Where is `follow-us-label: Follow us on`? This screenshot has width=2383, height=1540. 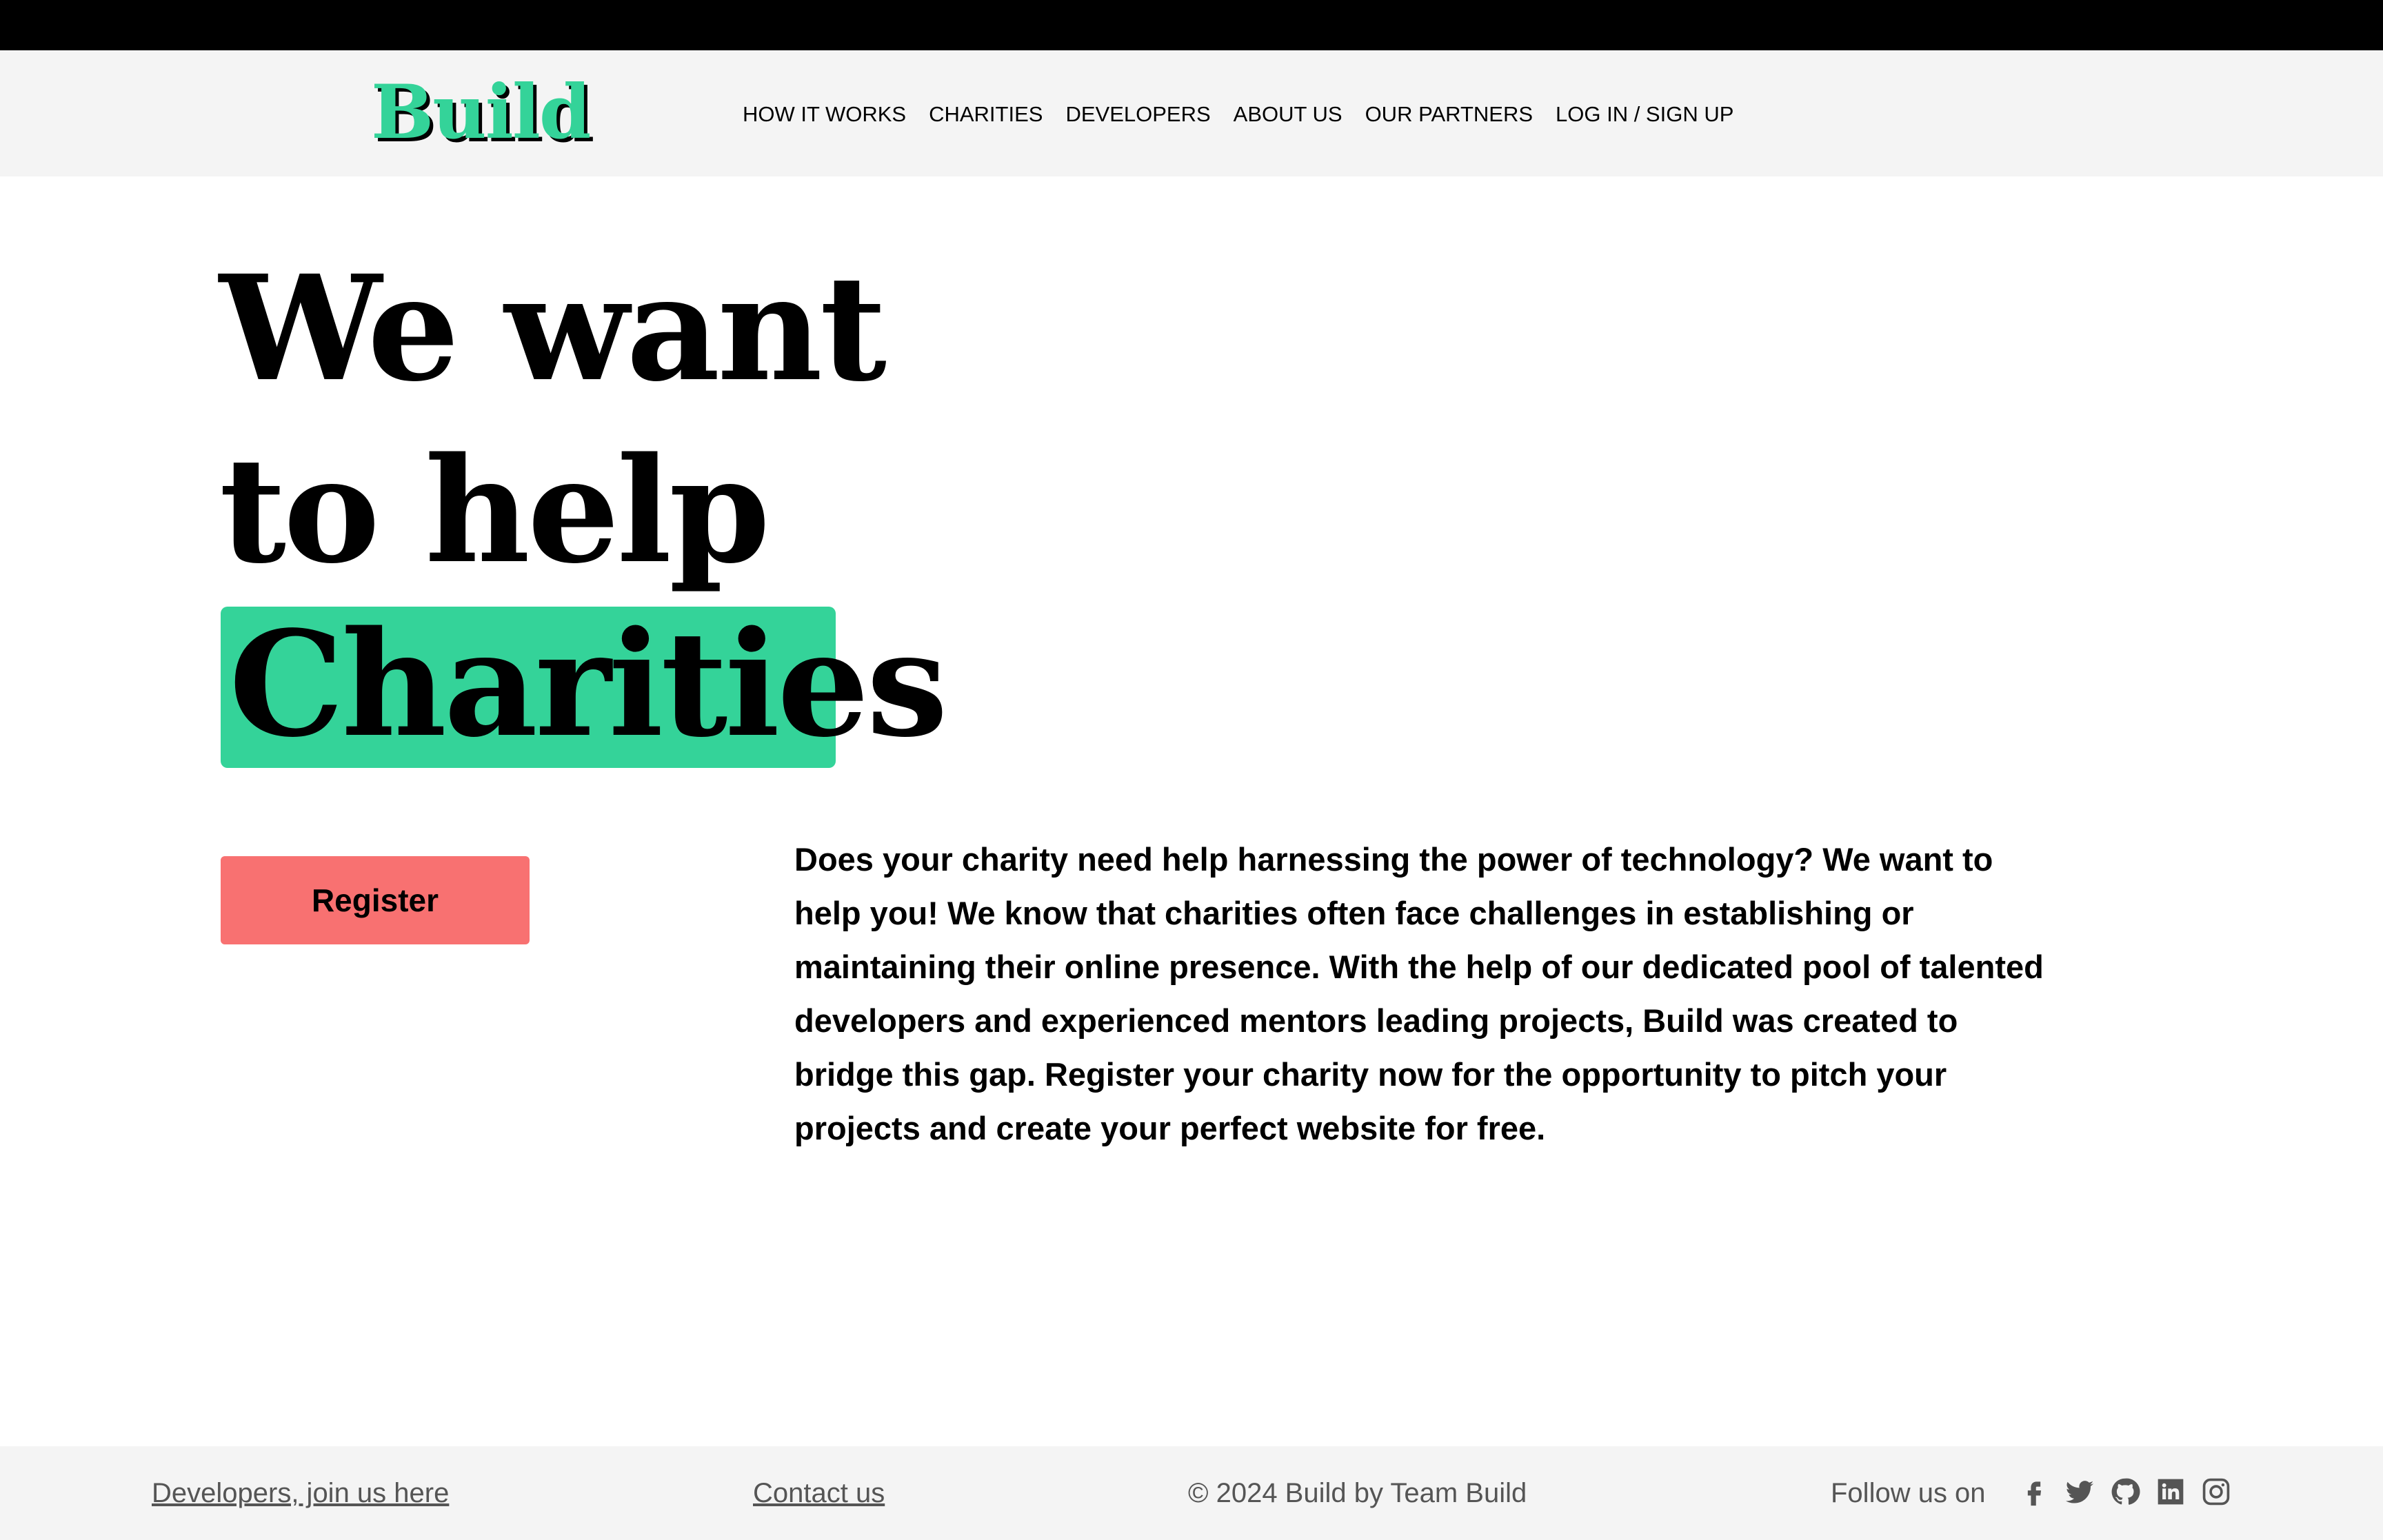 follow-us-label: Follow us on is located at coordinates (1908, 1493).